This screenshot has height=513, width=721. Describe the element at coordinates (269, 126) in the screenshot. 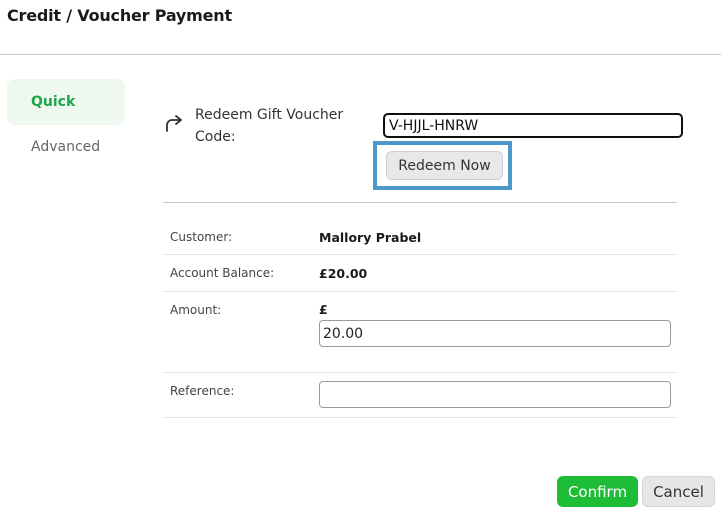

I see `redeem-voucher-label: Redeem Gift Voucher Code:` at that location.